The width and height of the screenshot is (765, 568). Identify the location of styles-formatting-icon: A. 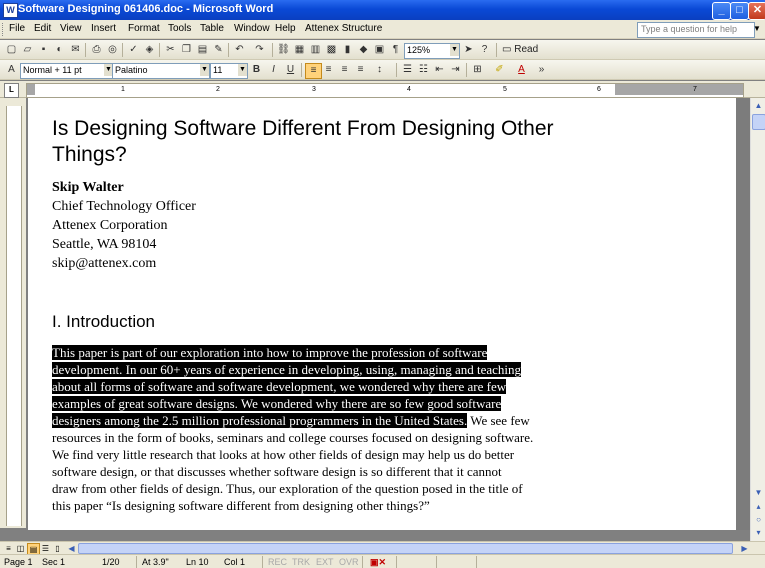
(11, 70).